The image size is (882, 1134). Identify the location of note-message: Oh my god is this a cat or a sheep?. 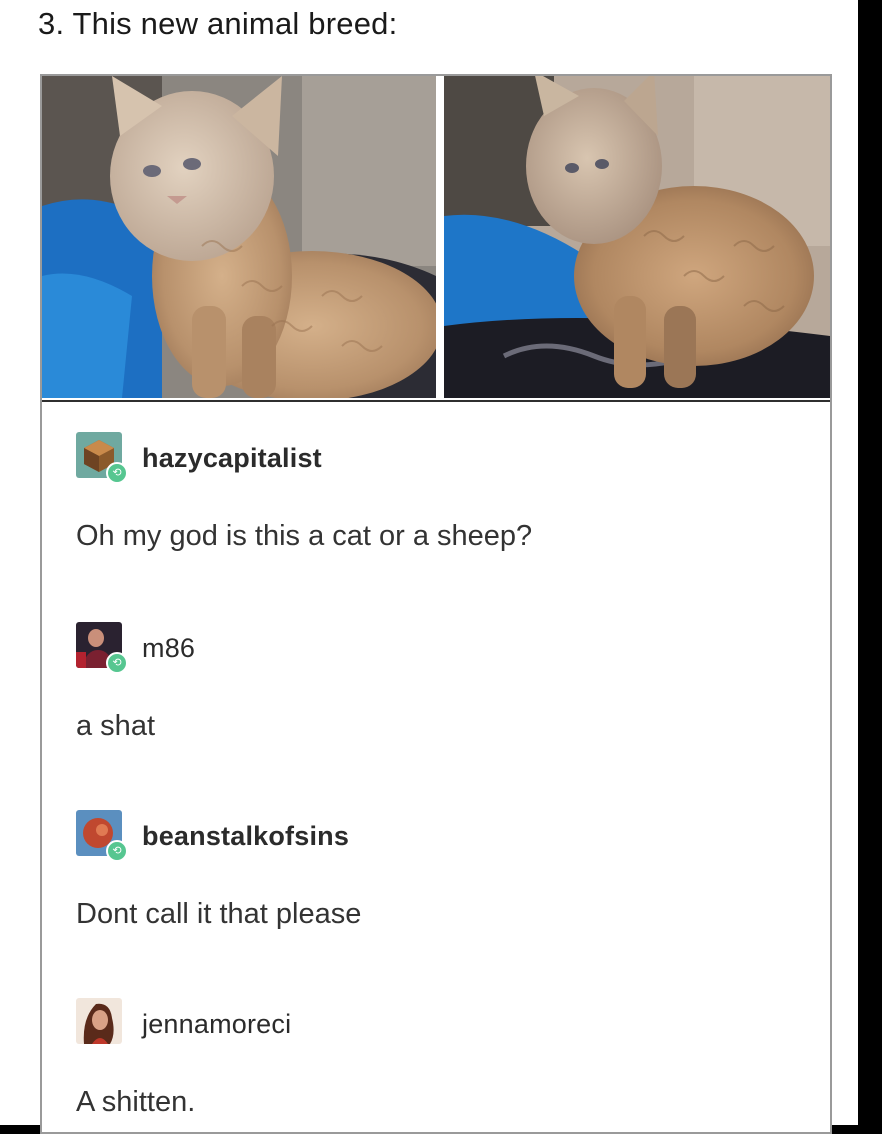
(304, 536).